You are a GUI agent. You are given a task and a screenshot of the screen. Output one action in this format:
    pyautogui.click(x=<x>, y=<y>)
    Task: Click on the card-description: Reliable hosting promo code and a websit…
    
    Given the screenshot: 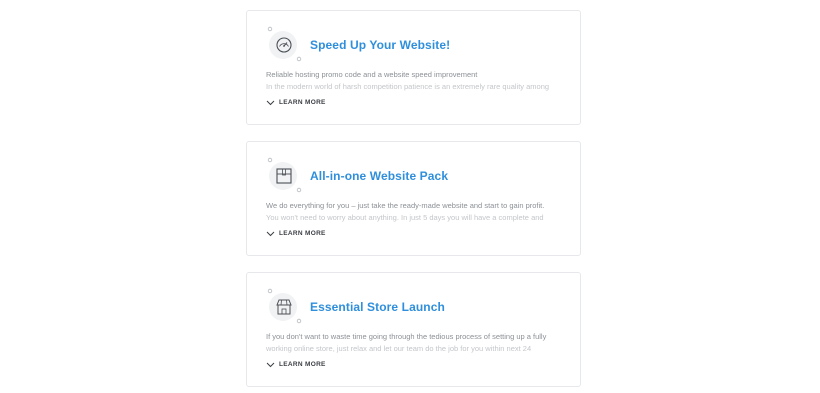 What is the action you would take?
    pyautogui.click(x=416, y=81)
    